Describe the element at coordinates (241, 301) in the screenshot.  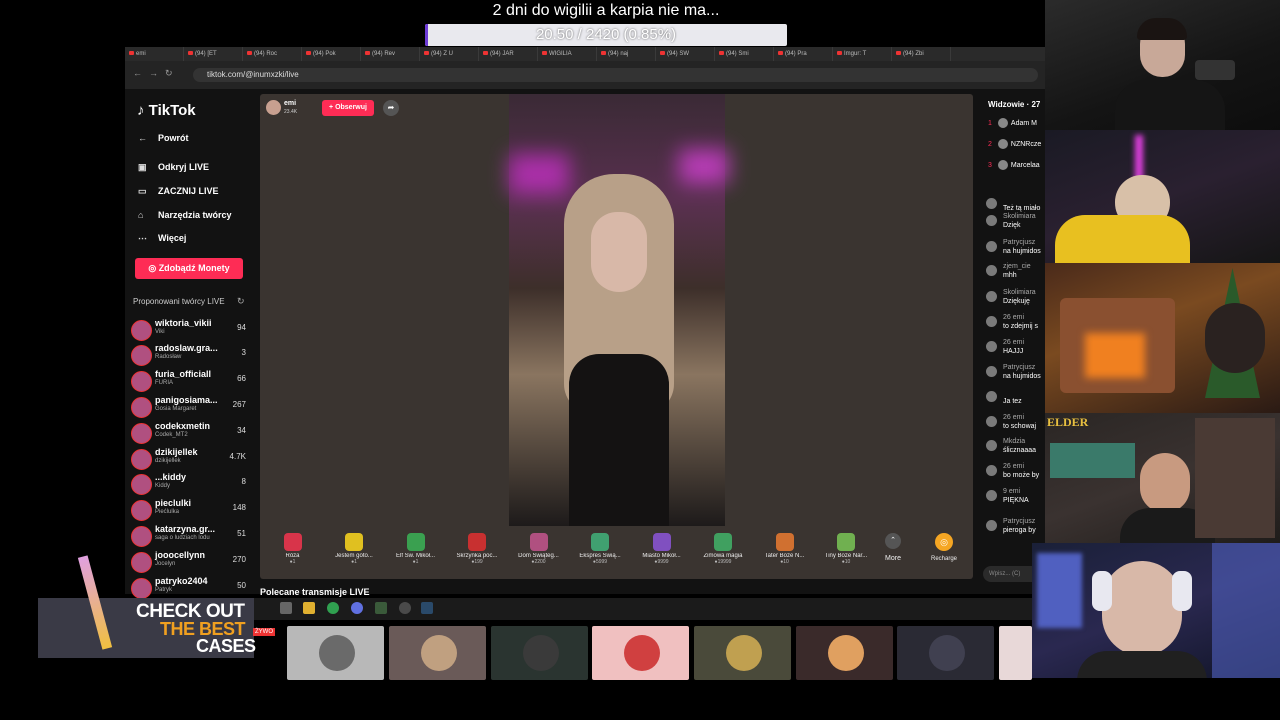
I see `refresh-icon: ↻` at that location.